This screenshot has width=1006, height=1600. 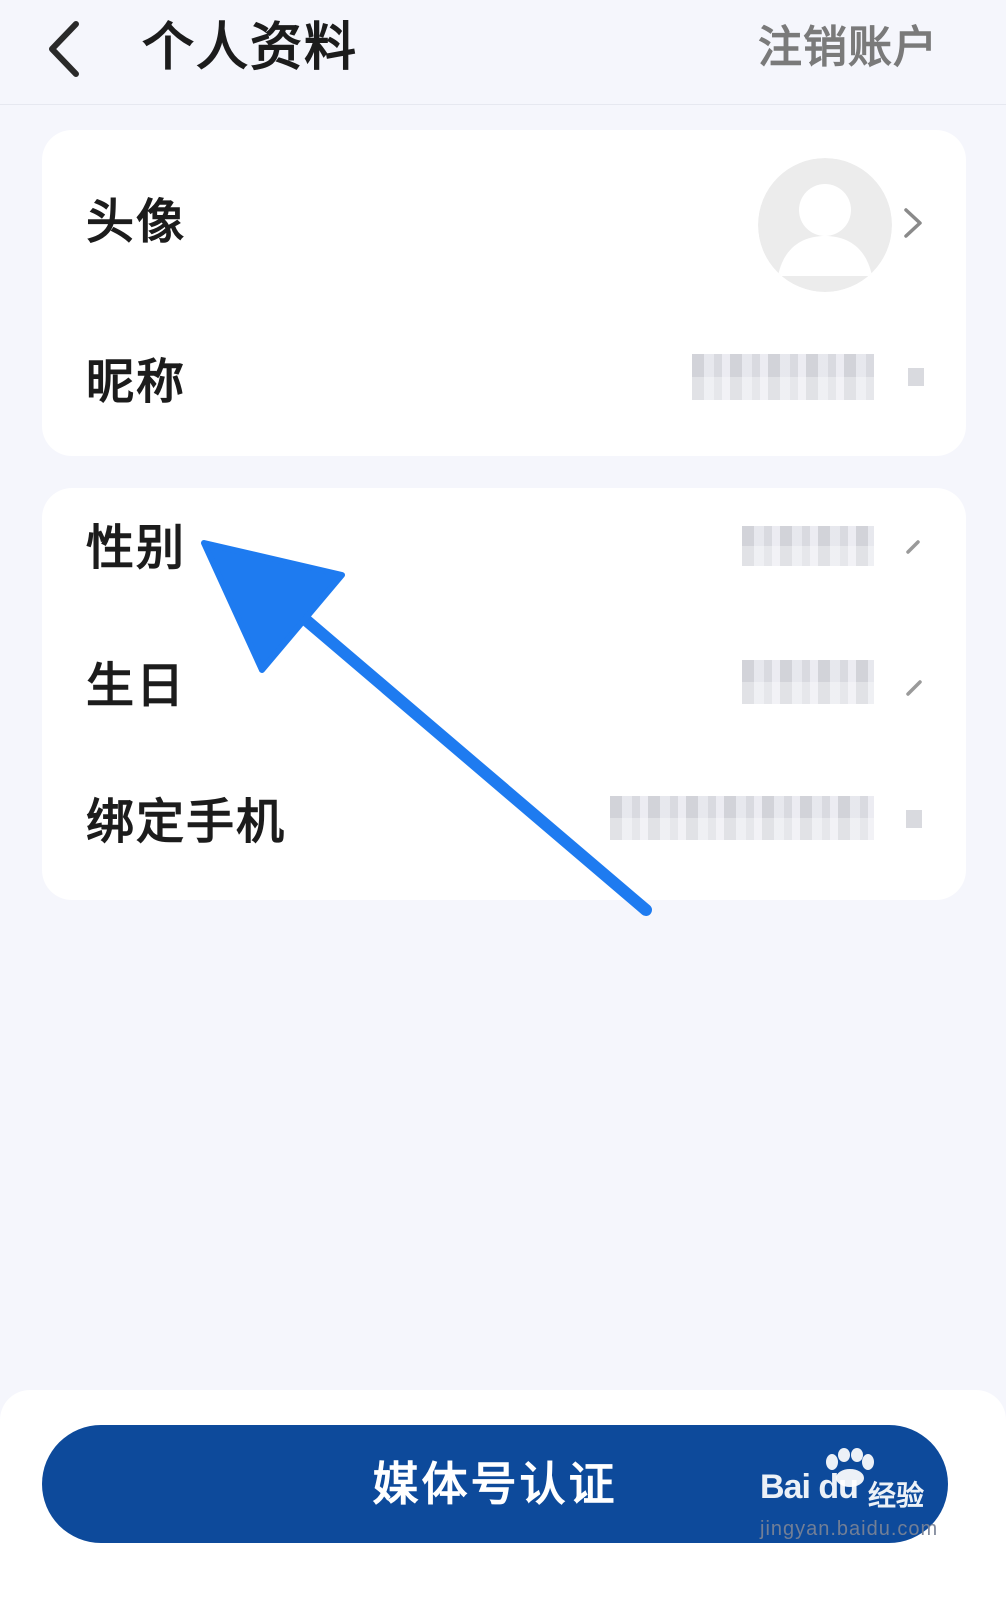 I want to click on avatar-row: 头像, so click(x=504, y=220).